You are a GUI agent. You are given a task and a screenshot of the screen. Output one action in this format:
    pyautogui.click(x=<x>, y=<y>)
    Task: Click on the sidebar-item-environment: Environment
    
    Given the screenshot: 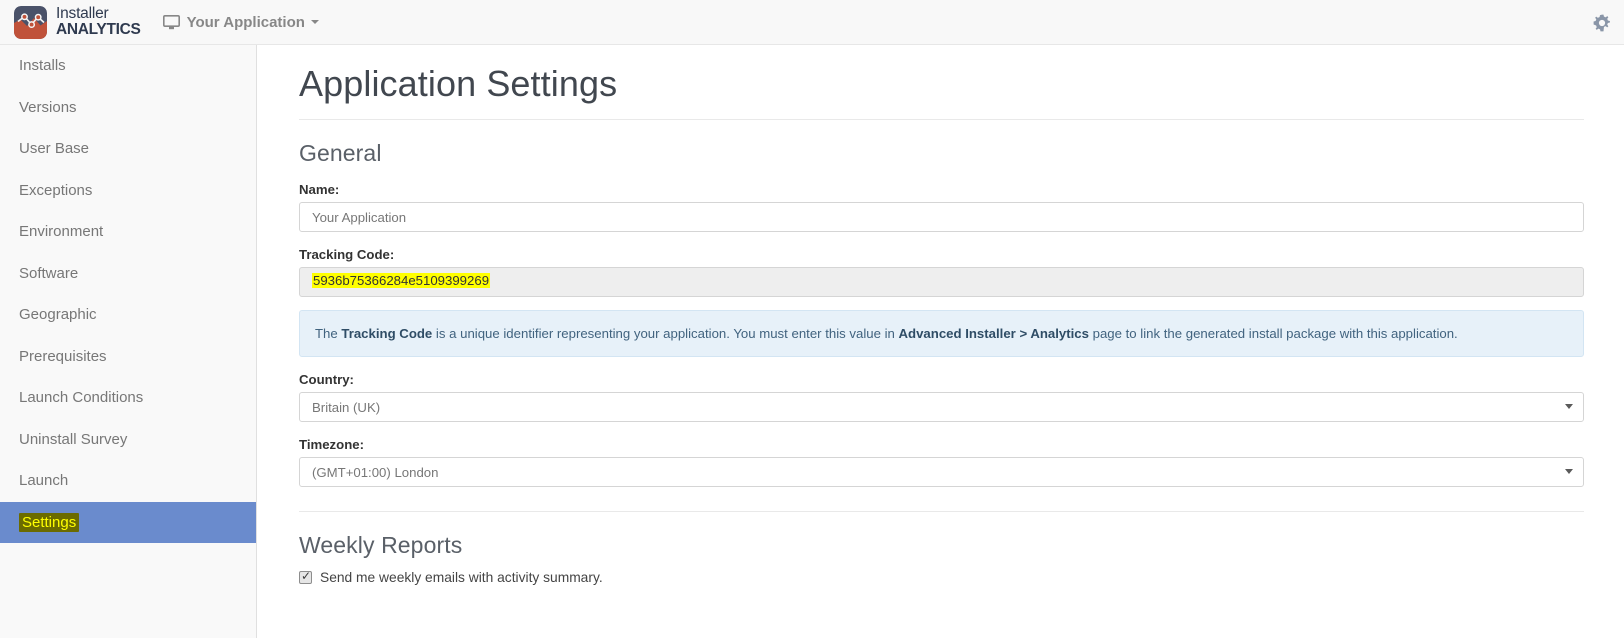 What is the action you would take?
    pyautogui.click(x=128, y=232)
    